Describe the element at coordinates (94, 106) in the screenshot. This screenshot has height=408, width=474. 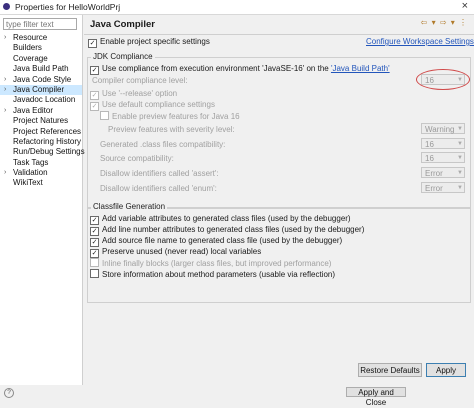
I see `use-default-checkbox: ✓` at that location.